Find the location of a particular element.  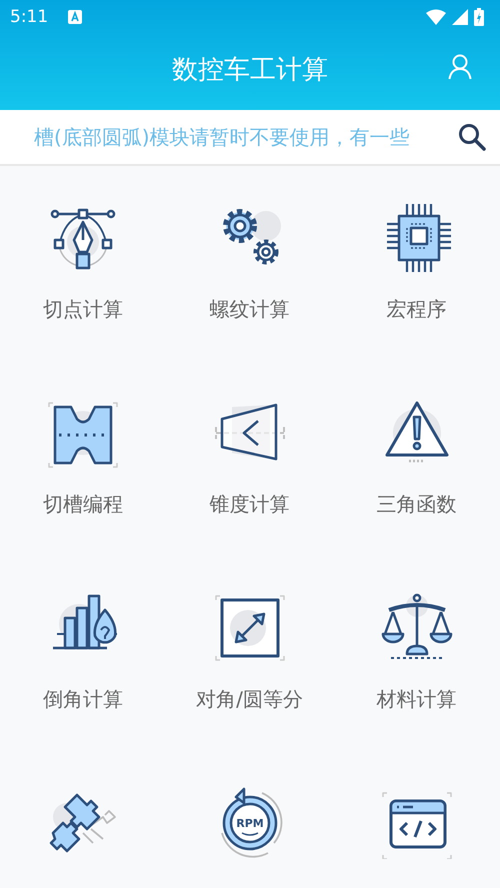

search-icon is located at coordinates (472, 137).